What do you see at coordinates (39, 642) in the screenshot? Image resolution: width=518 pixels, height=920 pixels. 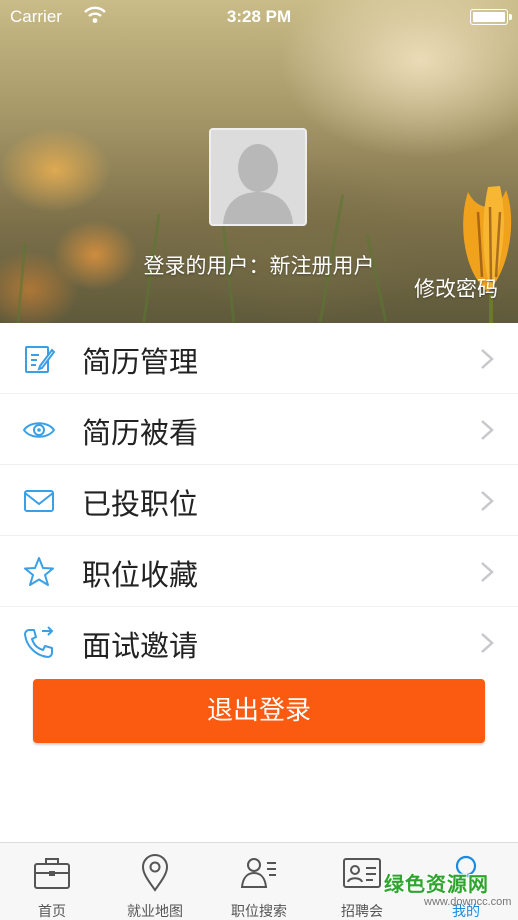 I see `phone-icon` at bounding box center [39, 642].